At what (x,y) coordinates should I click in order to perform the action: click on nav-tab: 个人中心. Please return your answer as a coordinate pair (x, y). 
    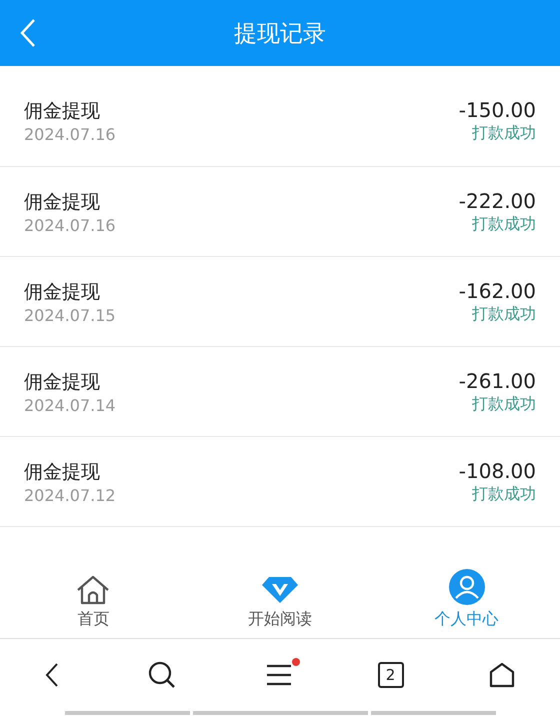
    Looking at the image, I should click on (466, 602).